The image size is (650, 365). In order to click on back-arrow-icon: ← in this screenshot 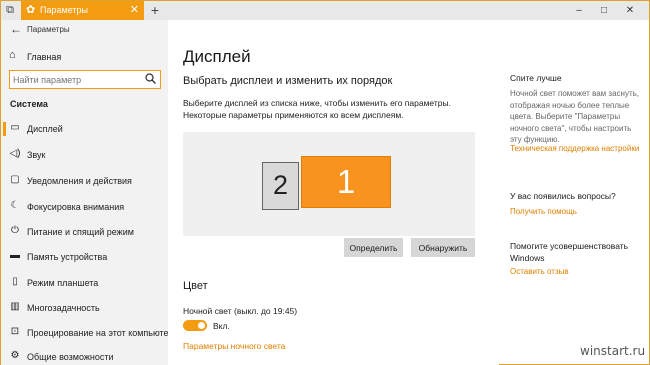, I will do `click(16, 29)`.